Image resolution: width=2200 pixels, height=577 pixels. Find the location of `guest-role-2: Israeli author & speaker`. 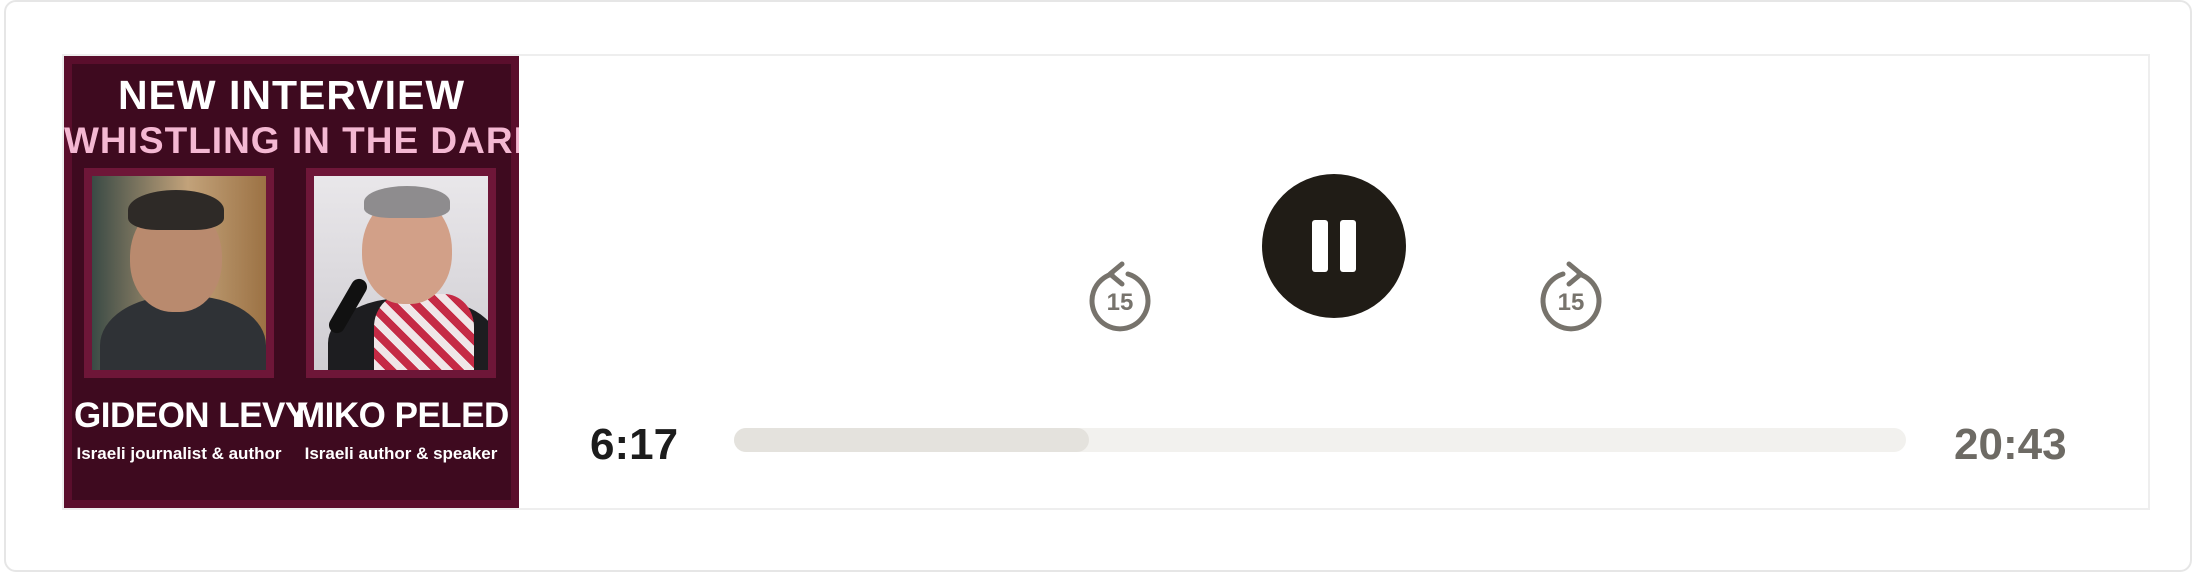

guest-role-2: Israeli author & speaker is located at coordinates (401, 453).